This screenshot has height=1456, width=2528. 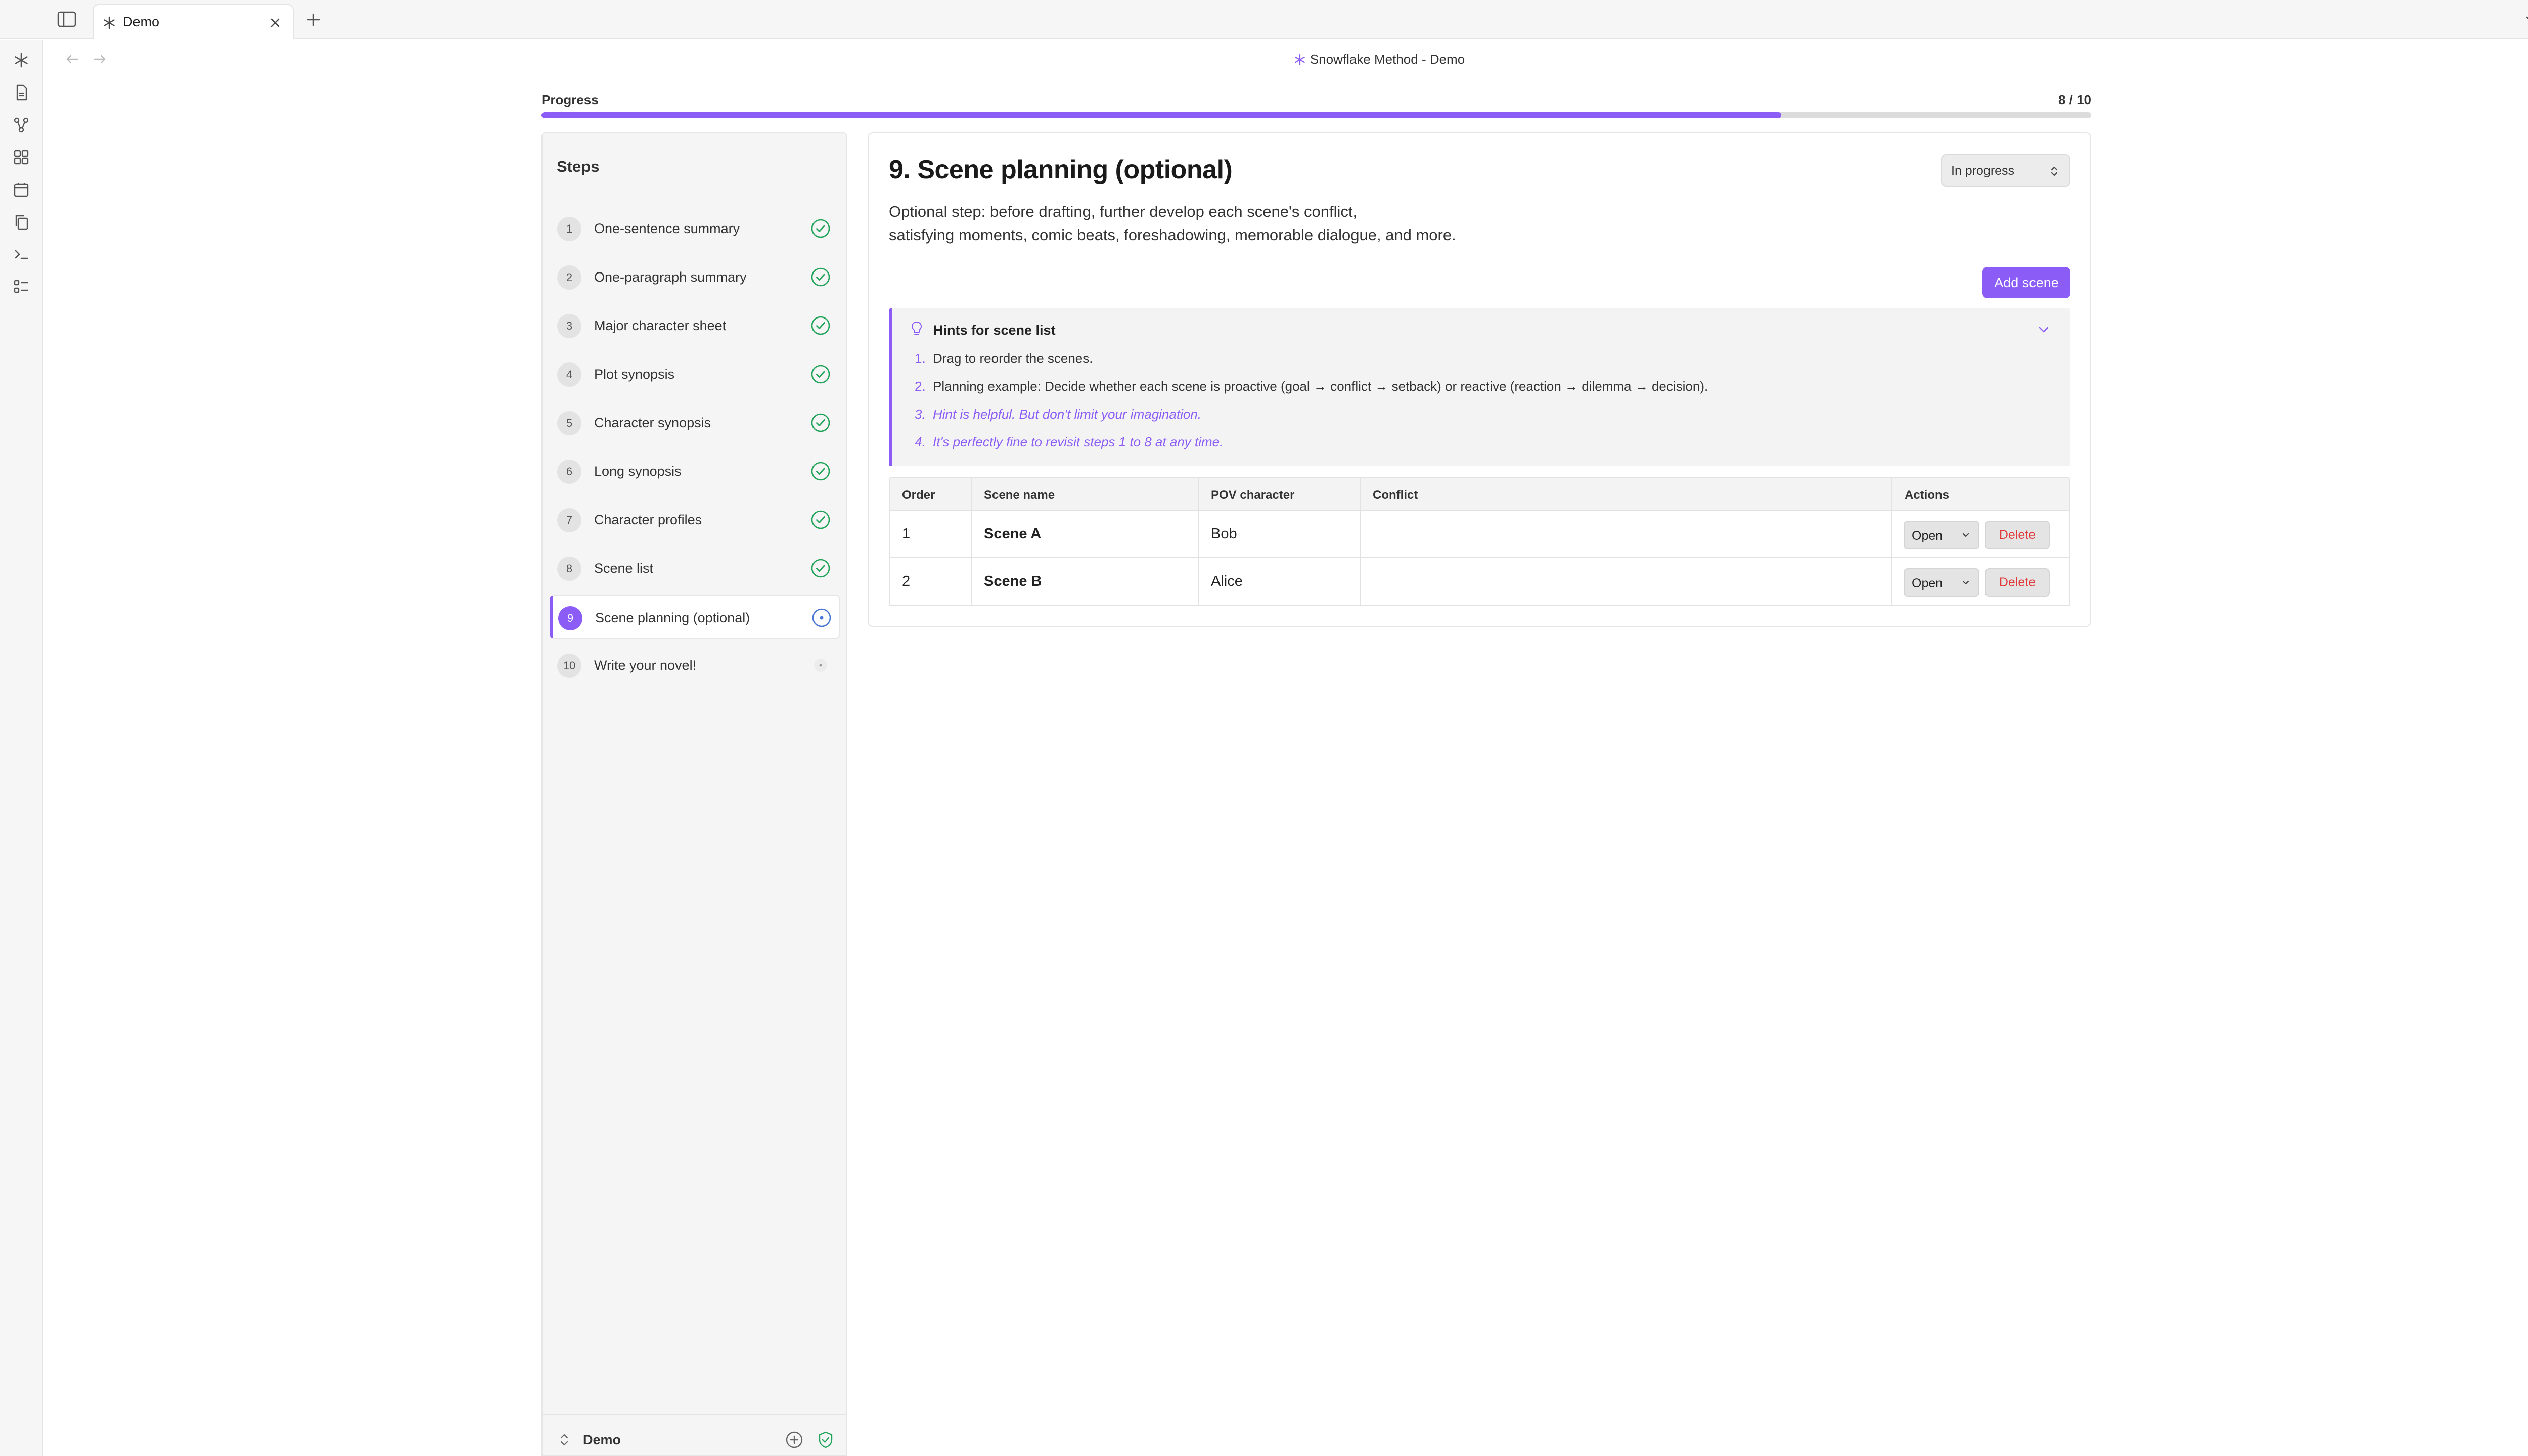 What do you see at coordinates (1280, 581) in the screenshot?
I see `pov-cell: Alice` at bounding box center [1280, 581].